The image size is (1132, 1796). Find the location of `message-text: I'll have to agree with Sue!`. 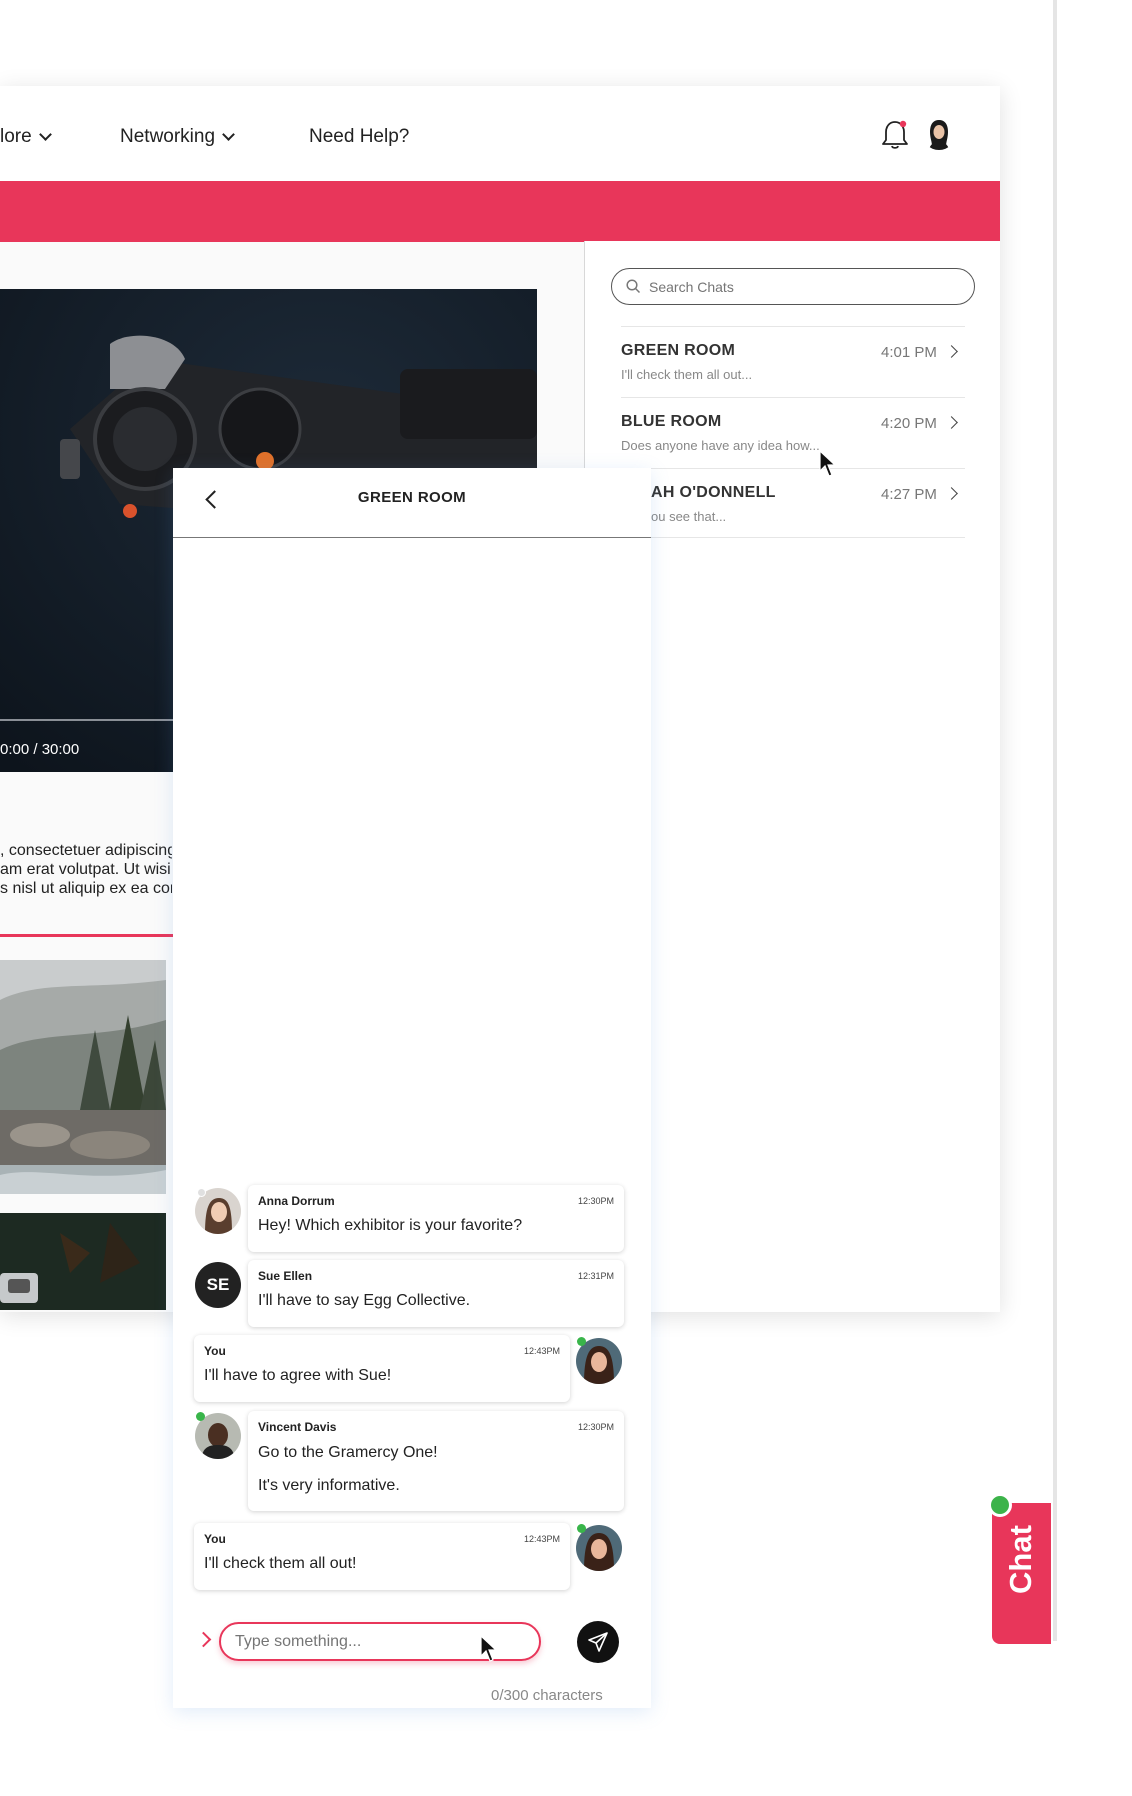

message-text: I'll have to agree with Sue! is located at coordinates (298, 1375).